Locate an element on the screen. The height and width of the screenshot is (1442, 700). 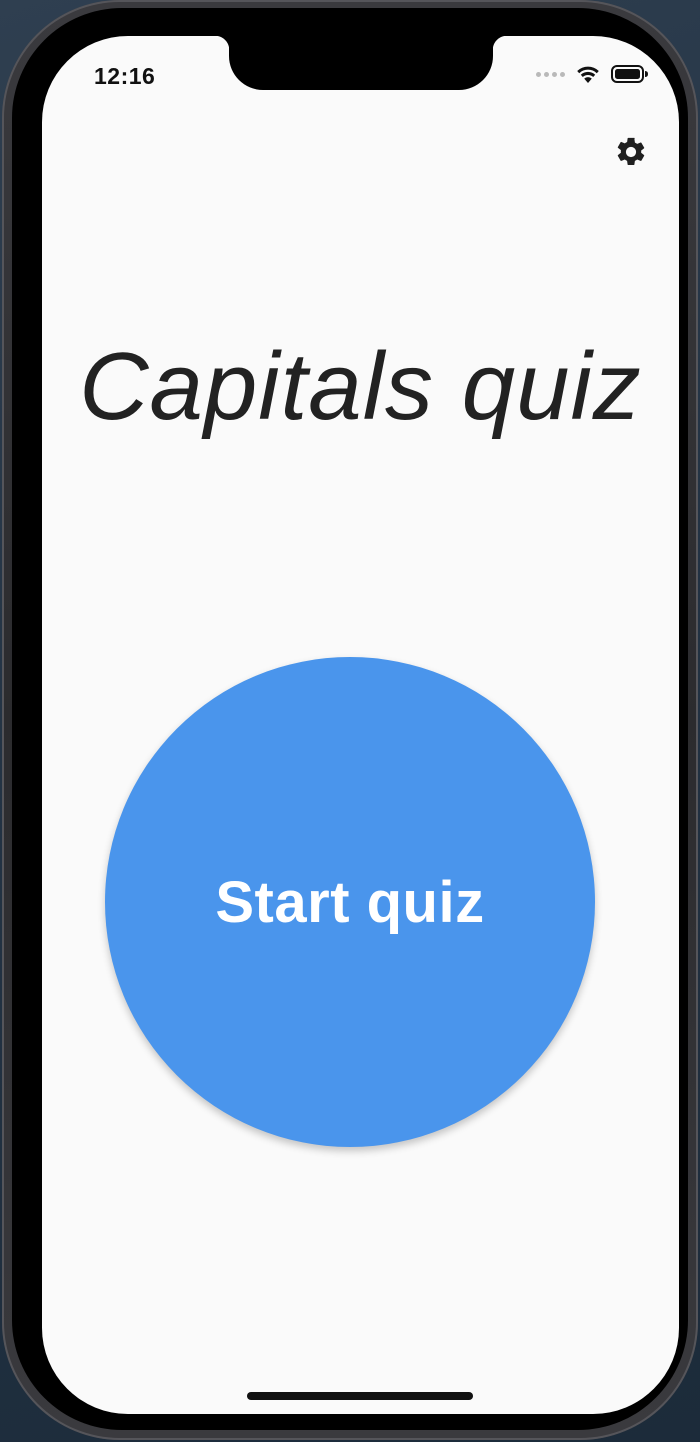
status-icons is located at coordinates (592, 74).